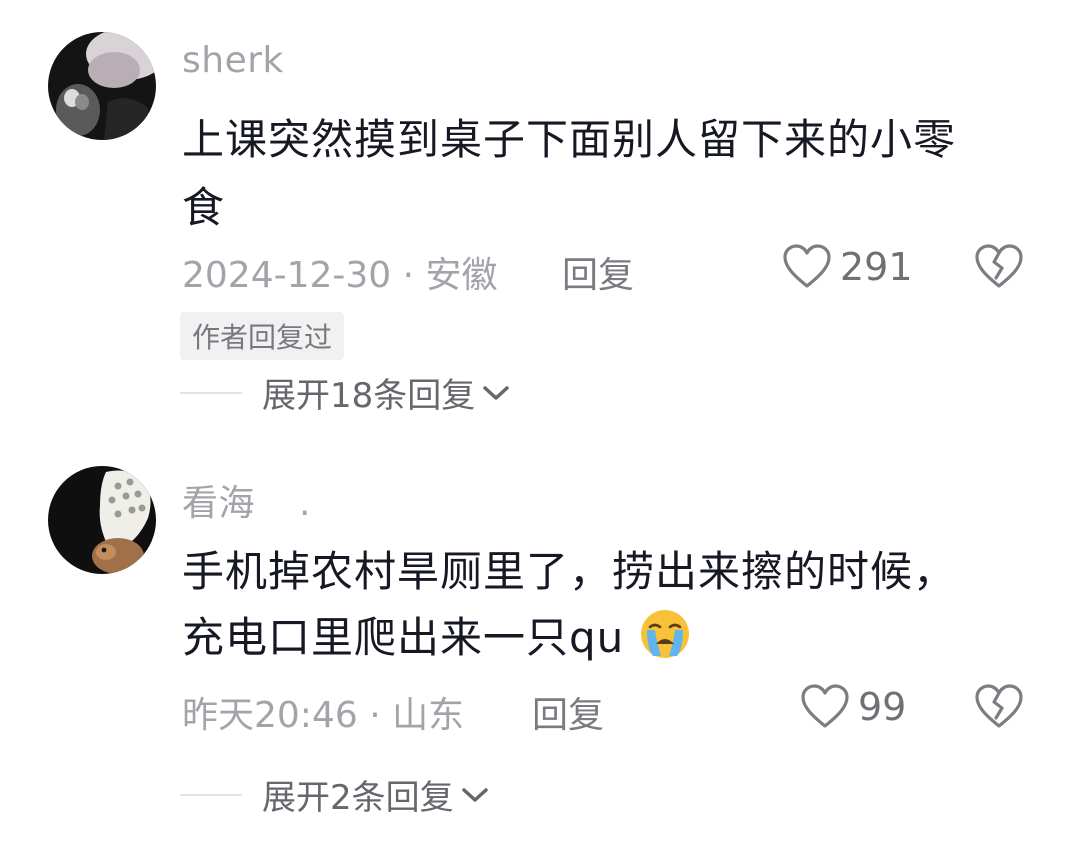  What do you see at coordinates (305, 503) in the screenshot?
I see `username-suffix: .` at bounding box center [305, 503].